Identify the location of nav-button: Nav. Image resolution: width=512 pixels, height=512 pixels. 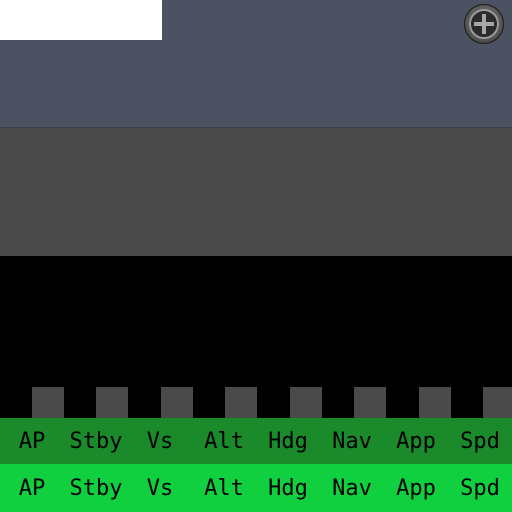
(352, 441).